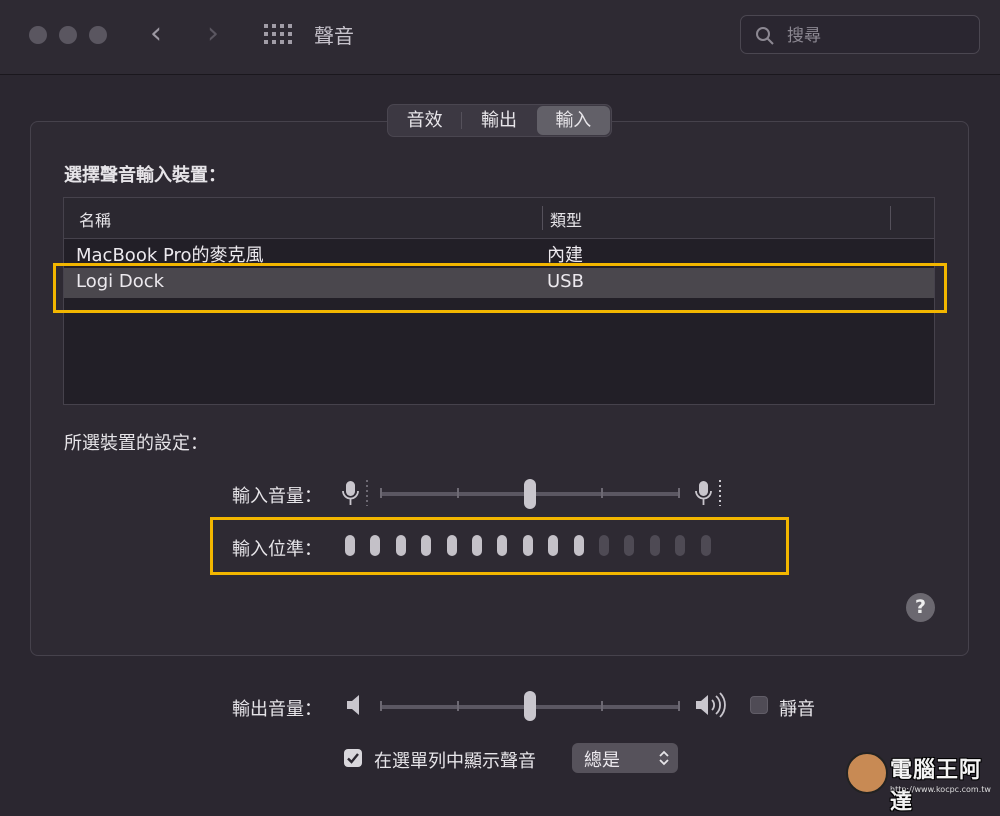 The image size is (1000, 816). I want to click on show-in-menubar-label: 在選單列中顯示聲音, so click(455, 761).